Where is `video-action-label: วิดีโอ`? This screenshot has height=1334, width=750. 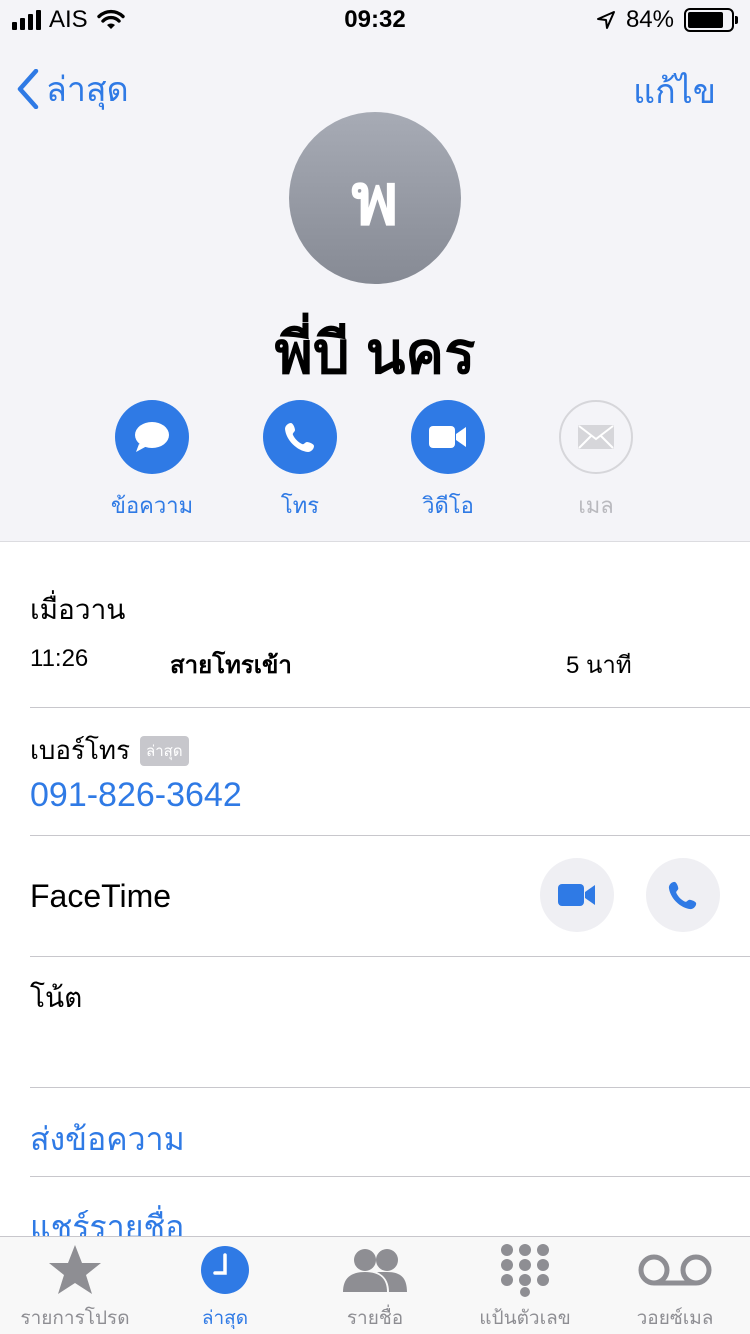
video-action-label: วิดีโอ is located at coordinates (448, 505).